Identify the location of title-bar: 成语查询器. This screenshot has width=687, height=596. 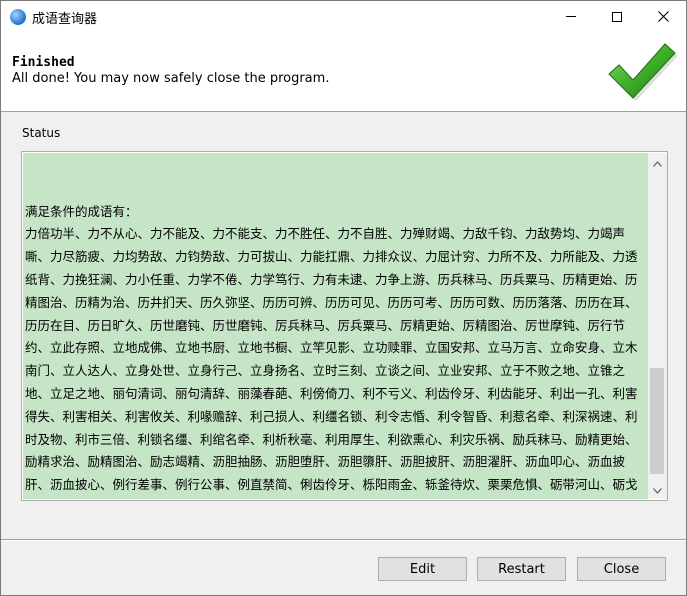
(343, 16).